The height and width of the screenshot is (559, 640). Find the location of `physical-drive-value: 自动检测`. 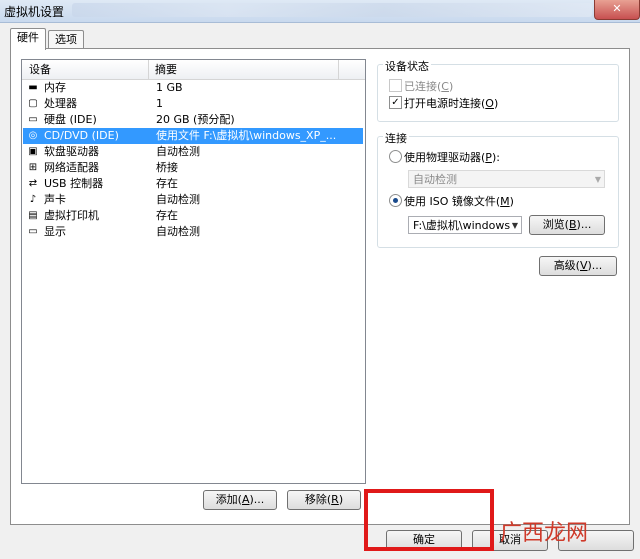

physical-drive-value: 自动检测 is located at coordinates (435, 179).